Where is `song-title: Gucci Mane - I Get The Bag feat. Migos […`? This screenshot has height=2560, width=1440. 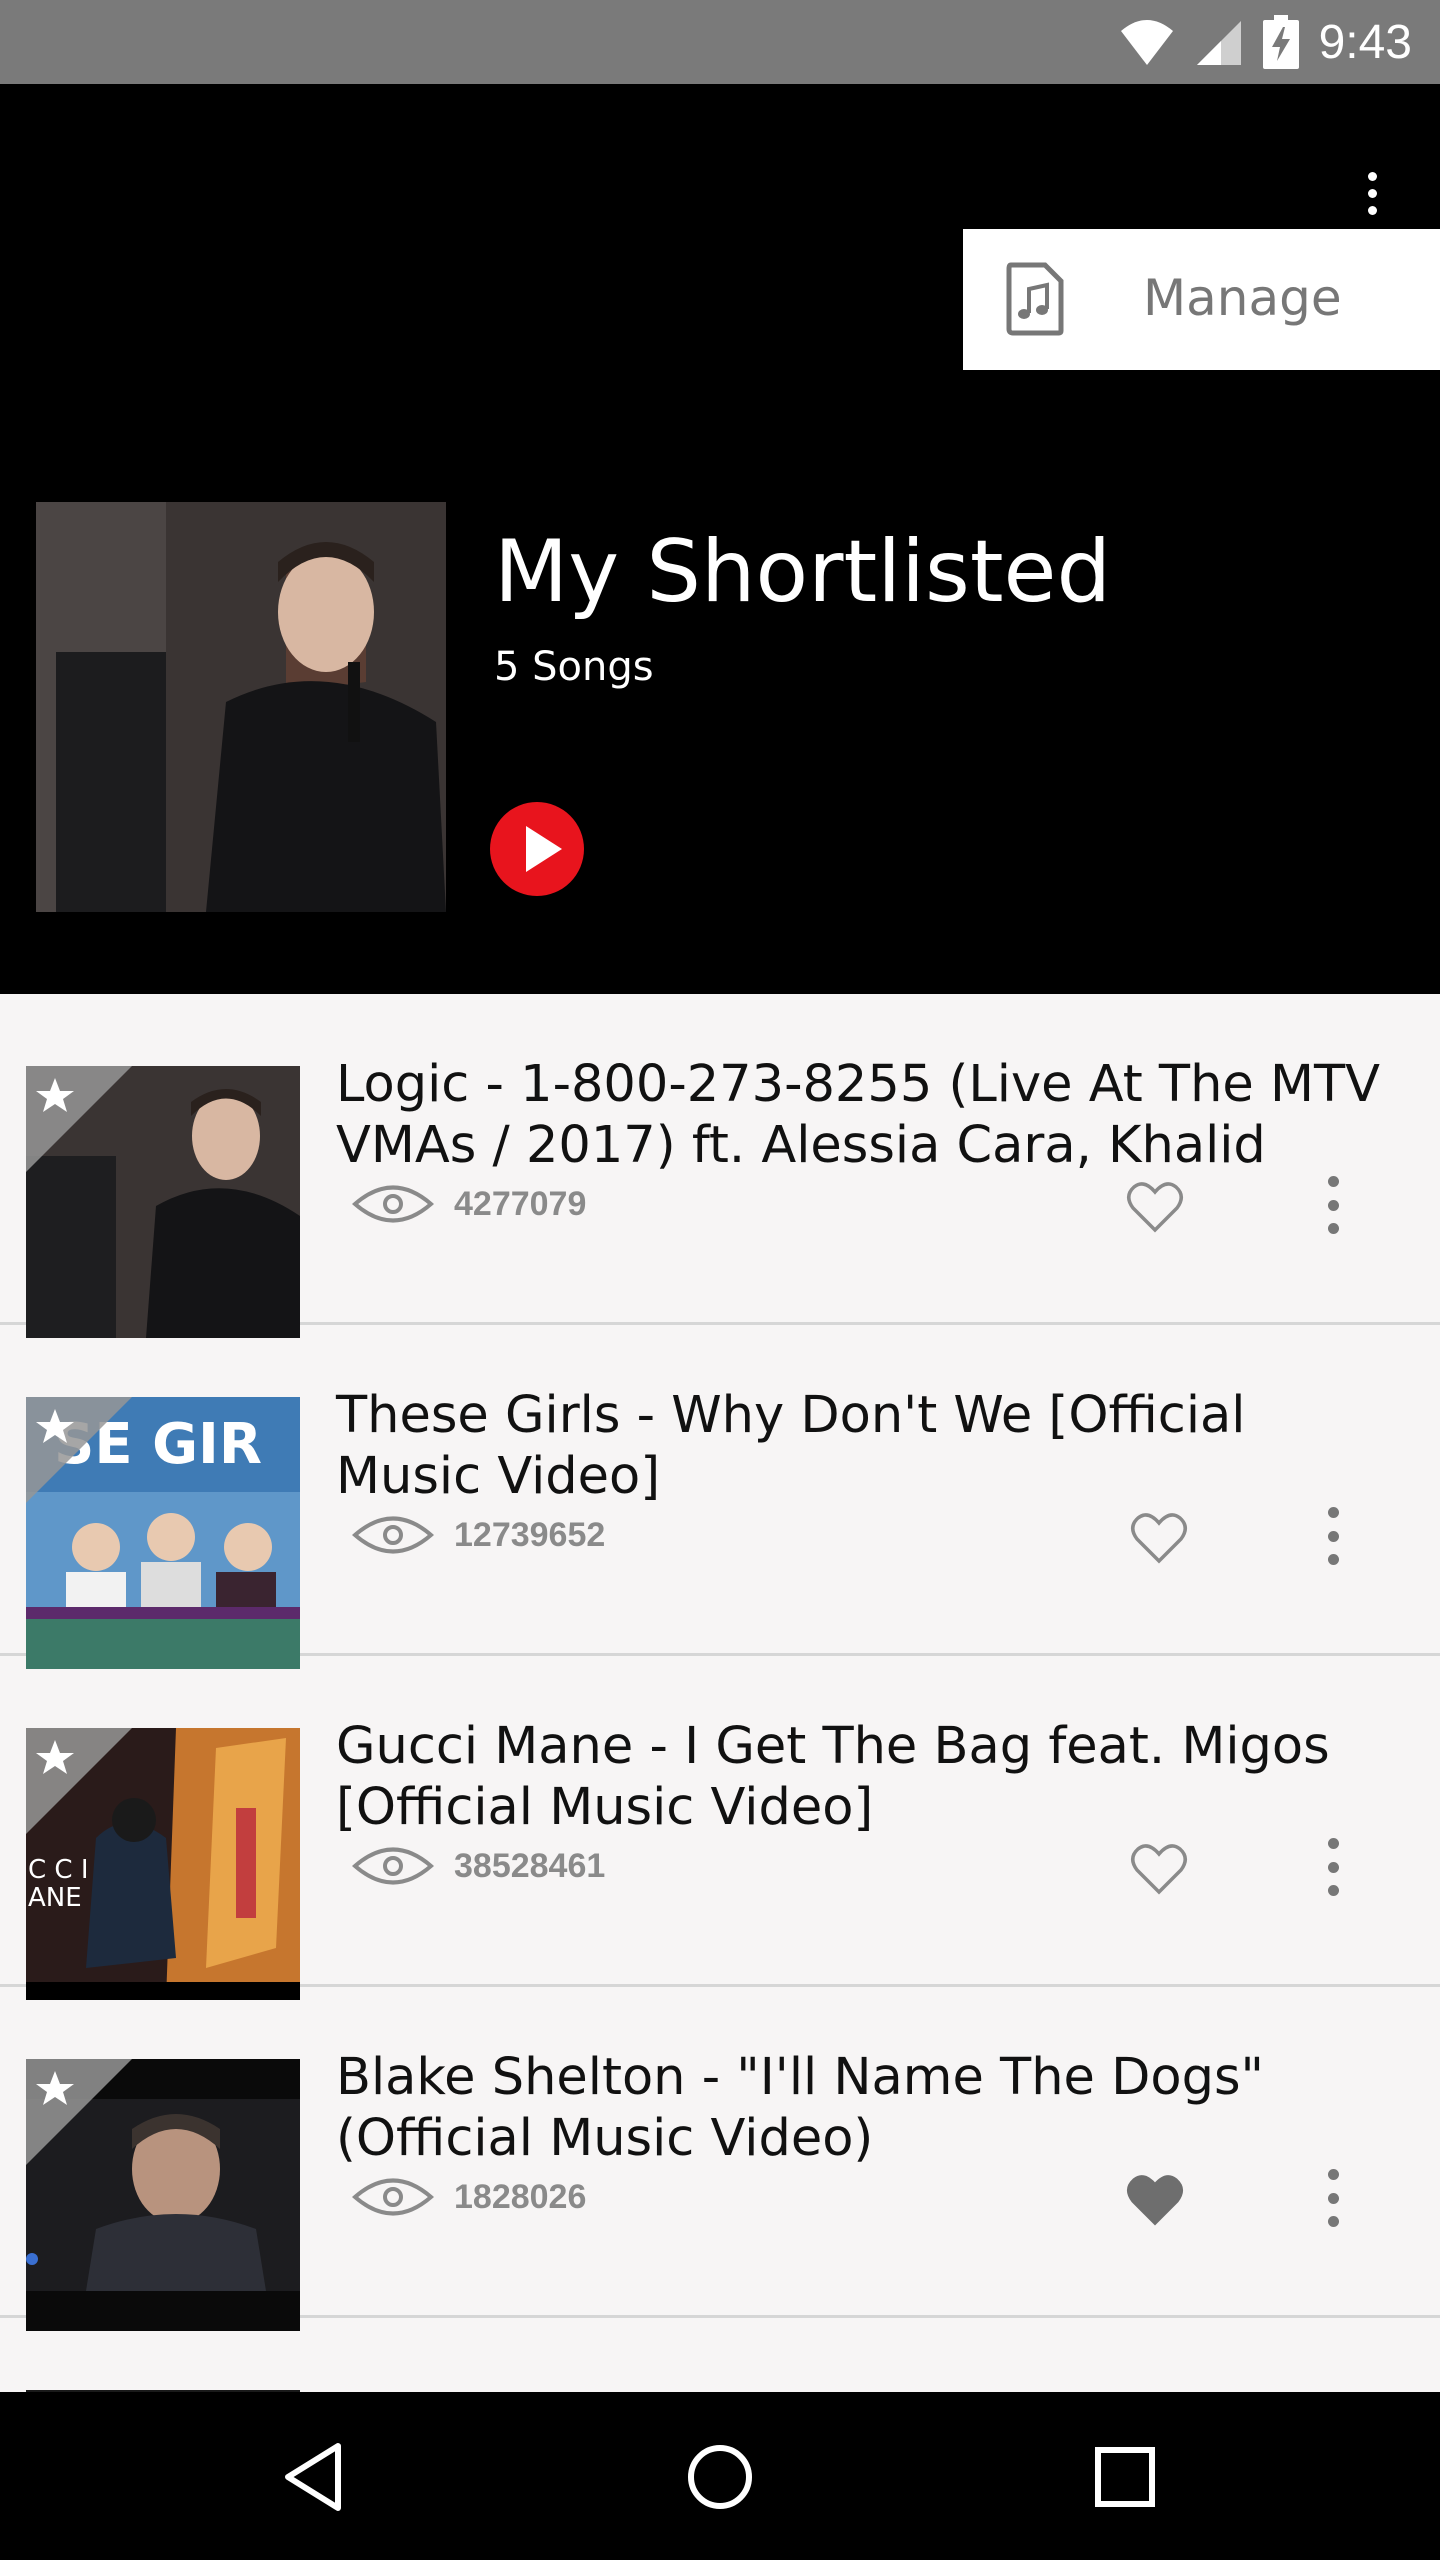
song-title: Gucci Mane - I Get The Bag feat. Migos [… is located at coordinates (866, 1777).